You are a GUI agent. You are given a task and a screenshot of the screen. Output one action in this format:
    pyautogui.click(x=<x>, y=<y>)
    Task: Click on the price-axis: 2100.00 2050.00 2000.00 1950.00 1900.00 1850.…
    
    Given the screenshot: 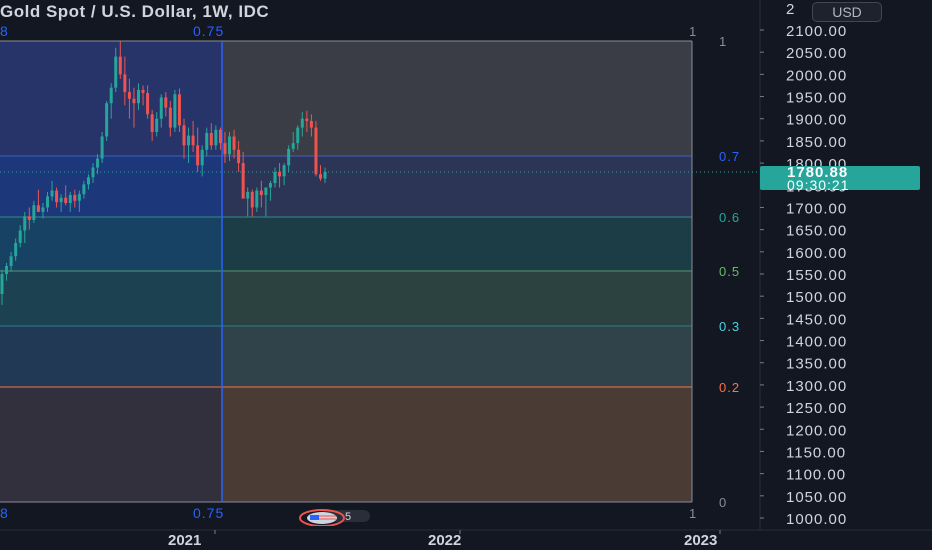 What is the action you would take?
    pyautogui.click(x=803, y=275)
    